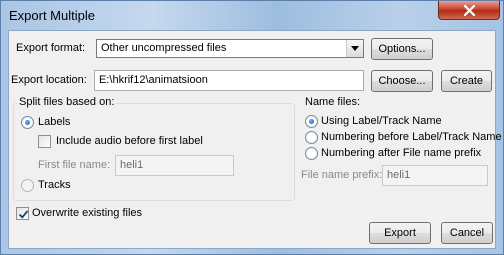 The image size is (504, 255). Describe the element at coordinates (411, 137) in the screenshot. I see `name-option-label: Numbering before Label/Track Name` at that location.